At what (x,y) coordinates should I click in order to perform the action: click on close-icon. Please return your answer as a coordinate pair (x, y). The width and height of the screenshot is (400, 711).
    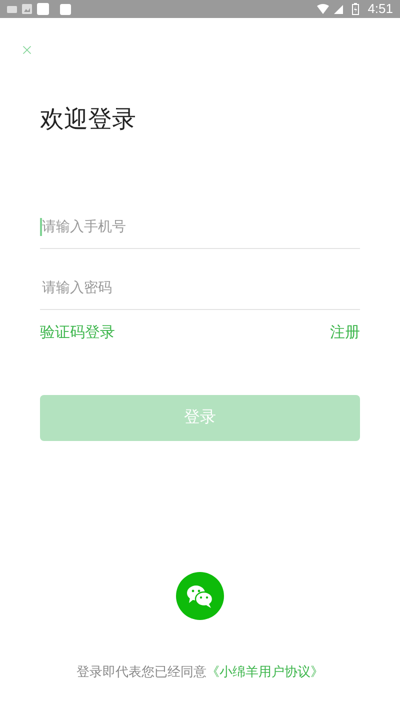
    Looking at the image, I should click on (27, 50).